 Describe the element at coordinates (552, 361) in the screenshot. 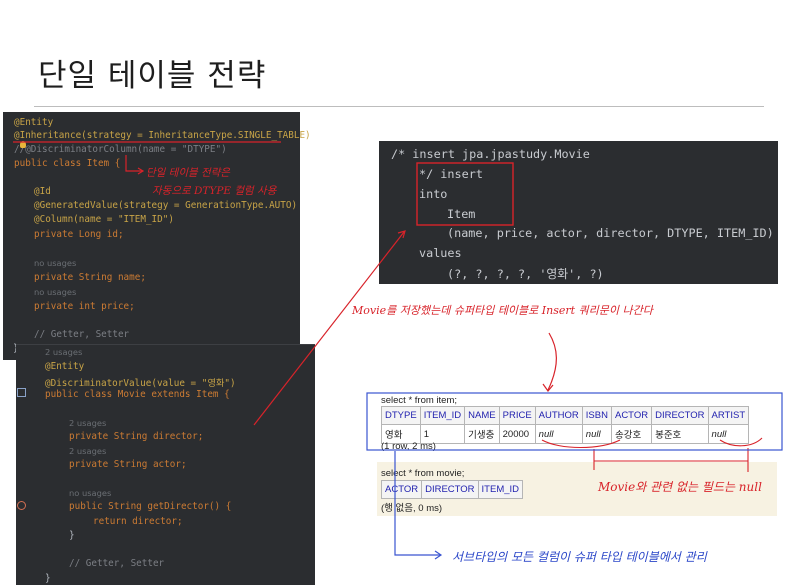

I see `insert-to-result-arrow` at that location.